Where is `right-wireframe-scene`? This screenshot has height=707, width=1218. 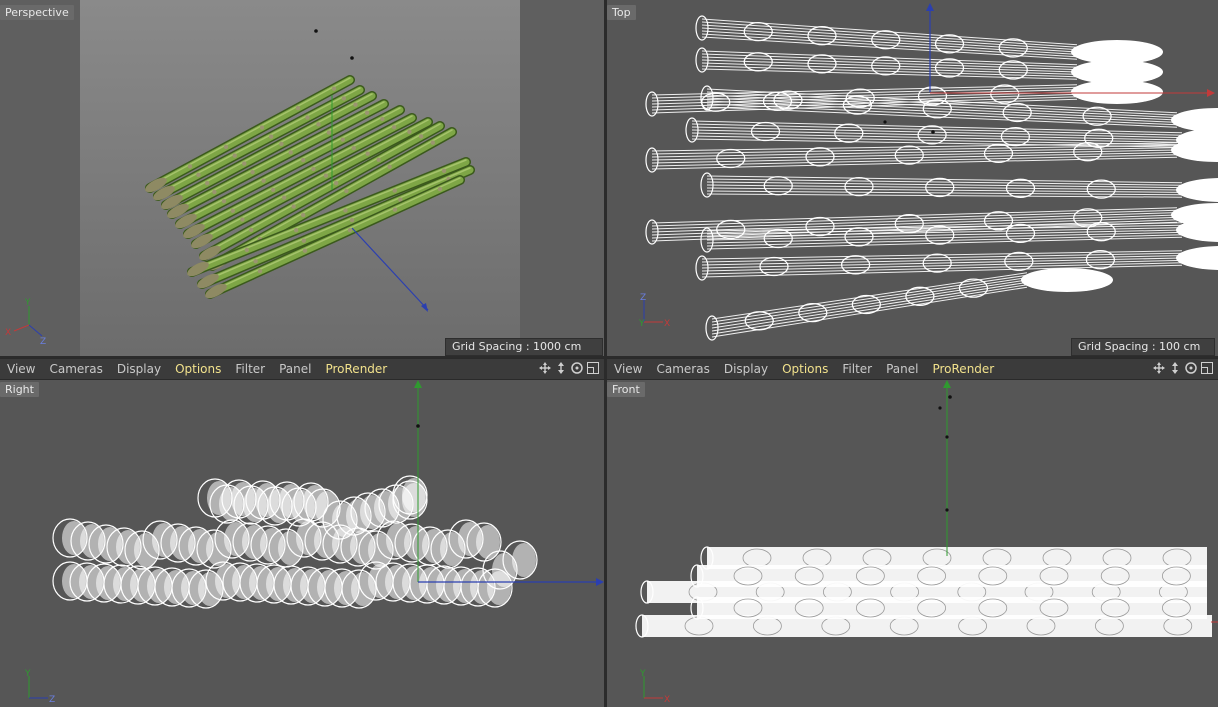
right-wireframe-scene is located at coordinates (328, 494).